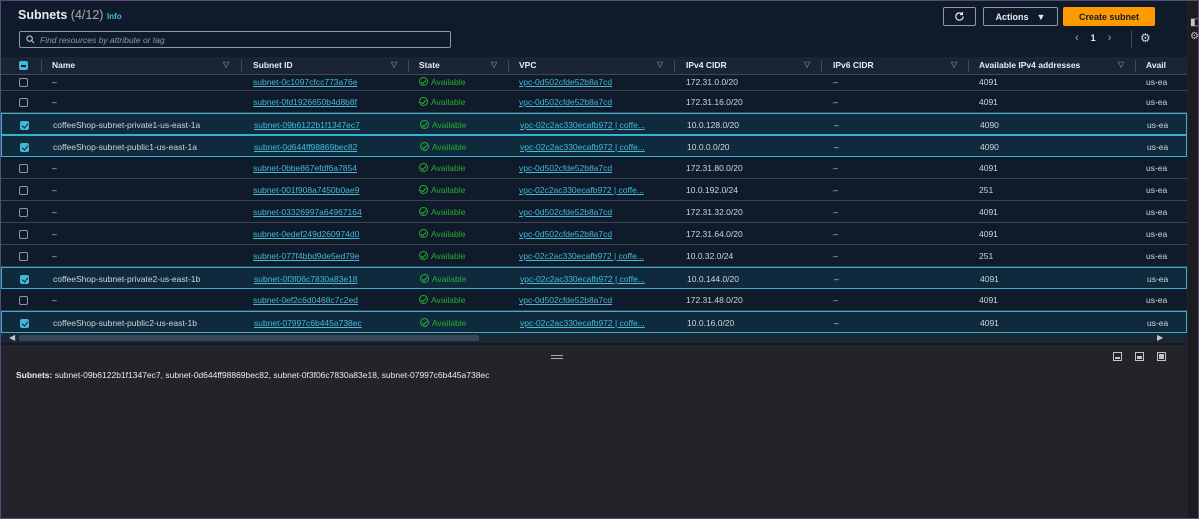 The height and width of the screenshot is (519, 1199). Describe the element at coordinates (1109, 16) in the screenshot. I see `create-subnet-button: Create subnet` at that location.